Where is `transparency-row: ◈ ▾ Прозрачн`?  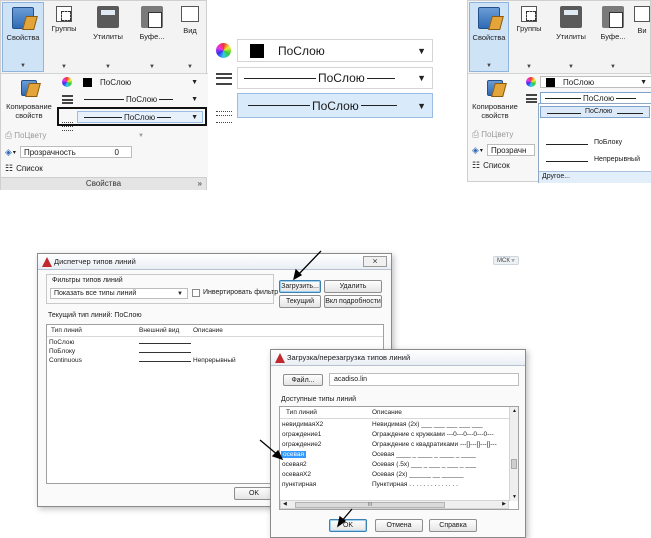
transparency-row: ◈ ▾ Прозрачн is located at coordinates (503, 150).